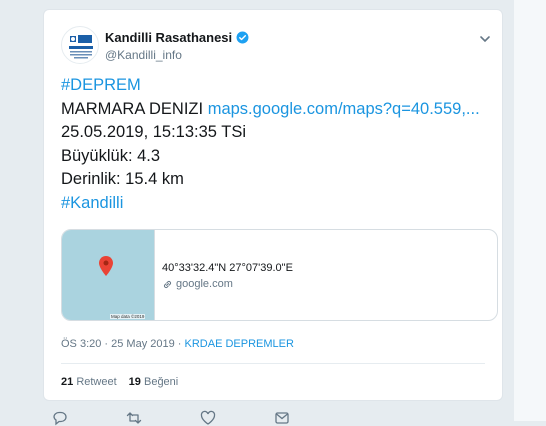 The width and height of the screenshot is (546, 426). Describe the element at coordinates (60, 418) in the screenshot. I see `reply-icon` at that location.